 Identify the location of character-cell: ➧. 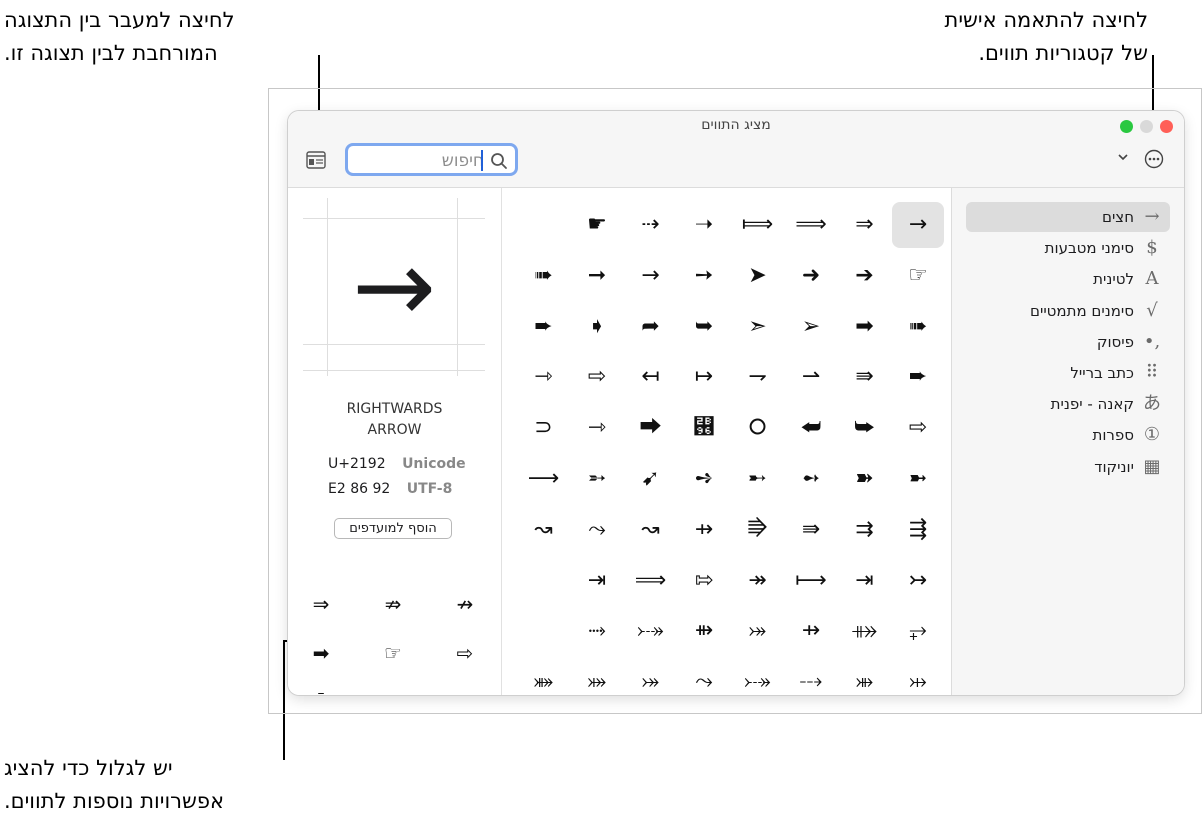
(597, 327).